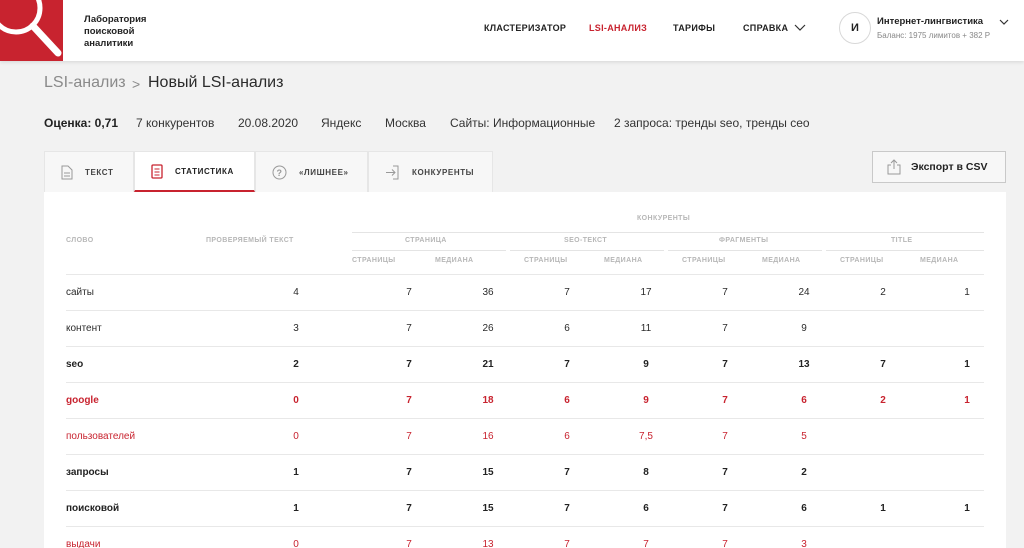 The width and height of the screenshot is (1024, 548). Describe the element at coordinates (216, 82) in the screenshot. I see `page-title: Новый LSI-анализ` at that location.